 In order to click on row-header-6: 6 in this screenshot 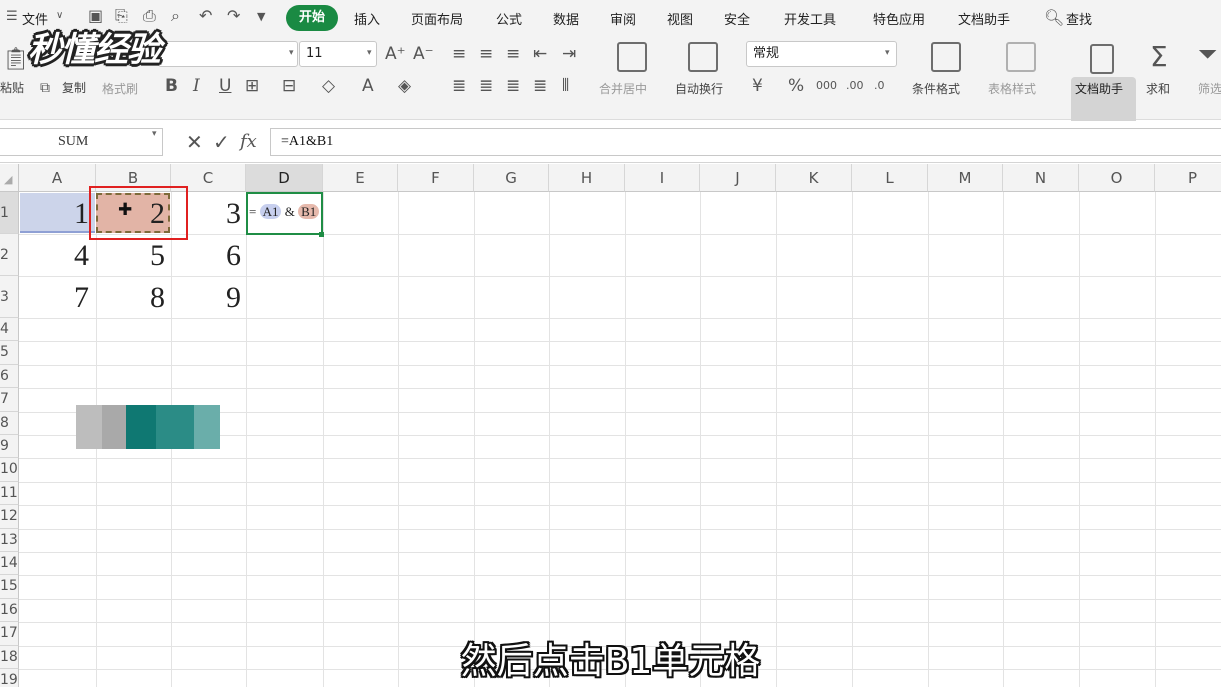, I will do `click(9, 376)`.